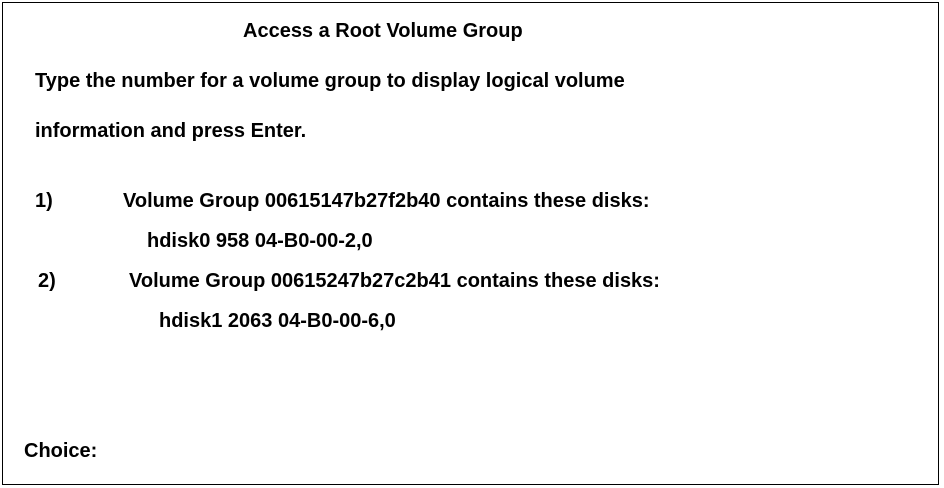 This screenshot has width=944, height=488. Describe the element at coordinates (44, 201) in the screenshot. I see `volume-group-1-number: 1)` at that location.